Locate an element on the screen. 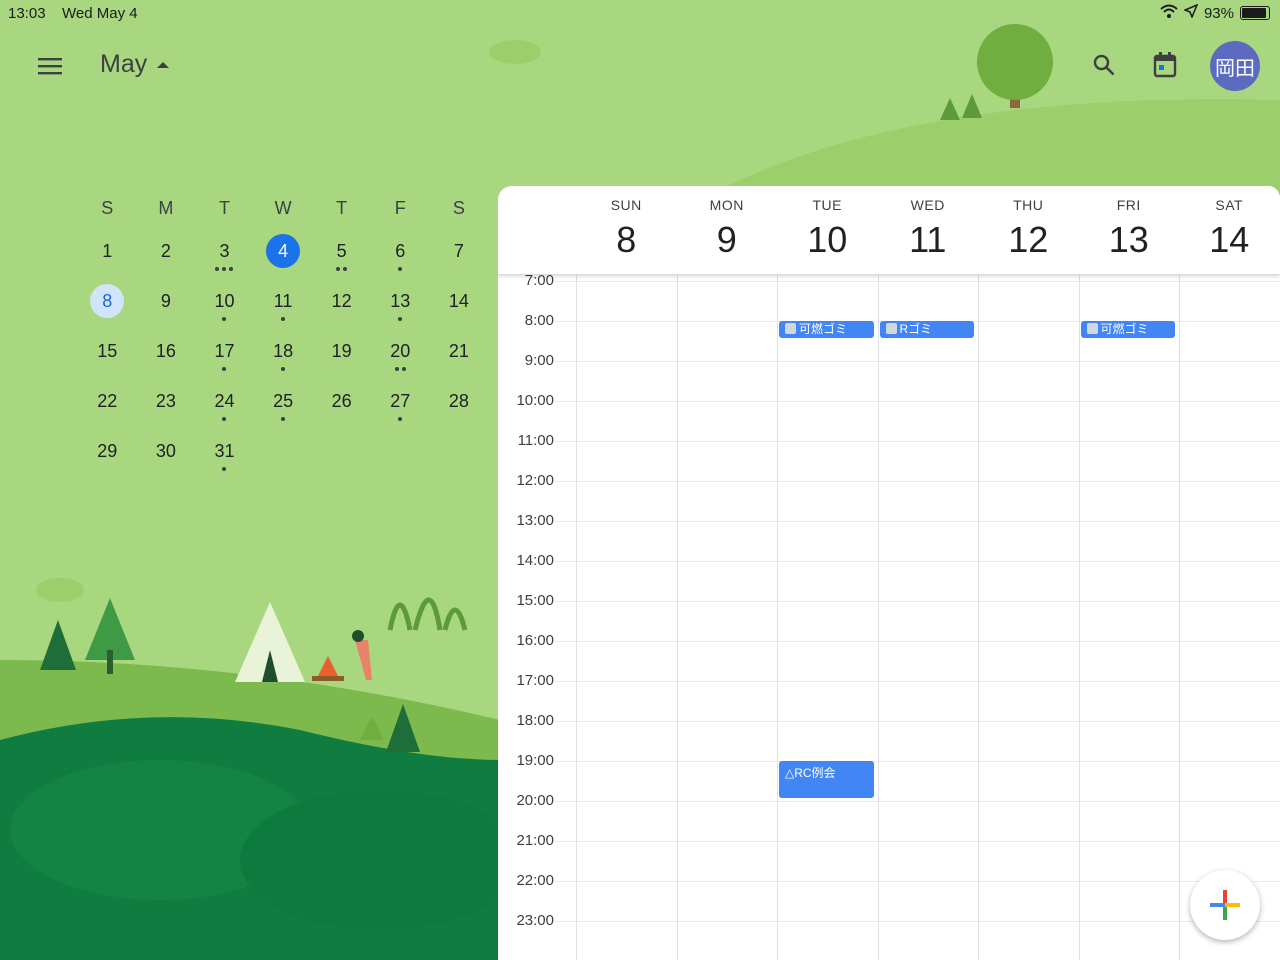 This screenshot has width=1280, height=960. calendar-event: Rゴミ is located at coordinates (926, 329).